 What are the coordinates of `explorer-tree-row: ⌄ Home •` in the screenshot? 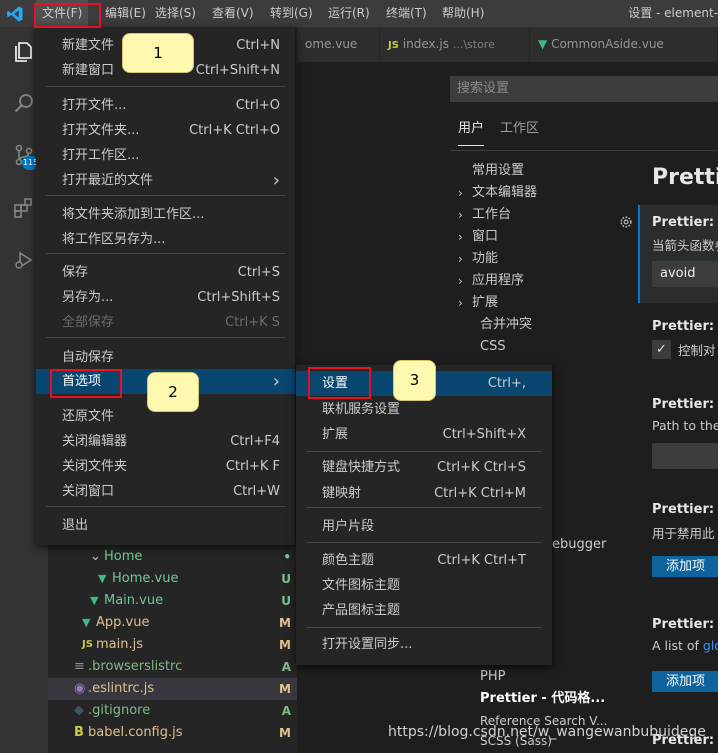 It's located at (172, 557).